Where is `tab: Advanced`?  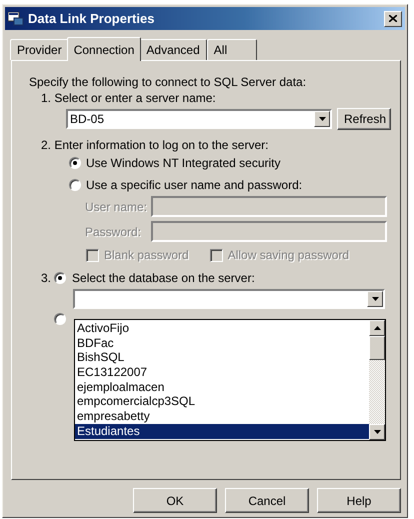
tab: Advanced is located at coordinates (173, 49).